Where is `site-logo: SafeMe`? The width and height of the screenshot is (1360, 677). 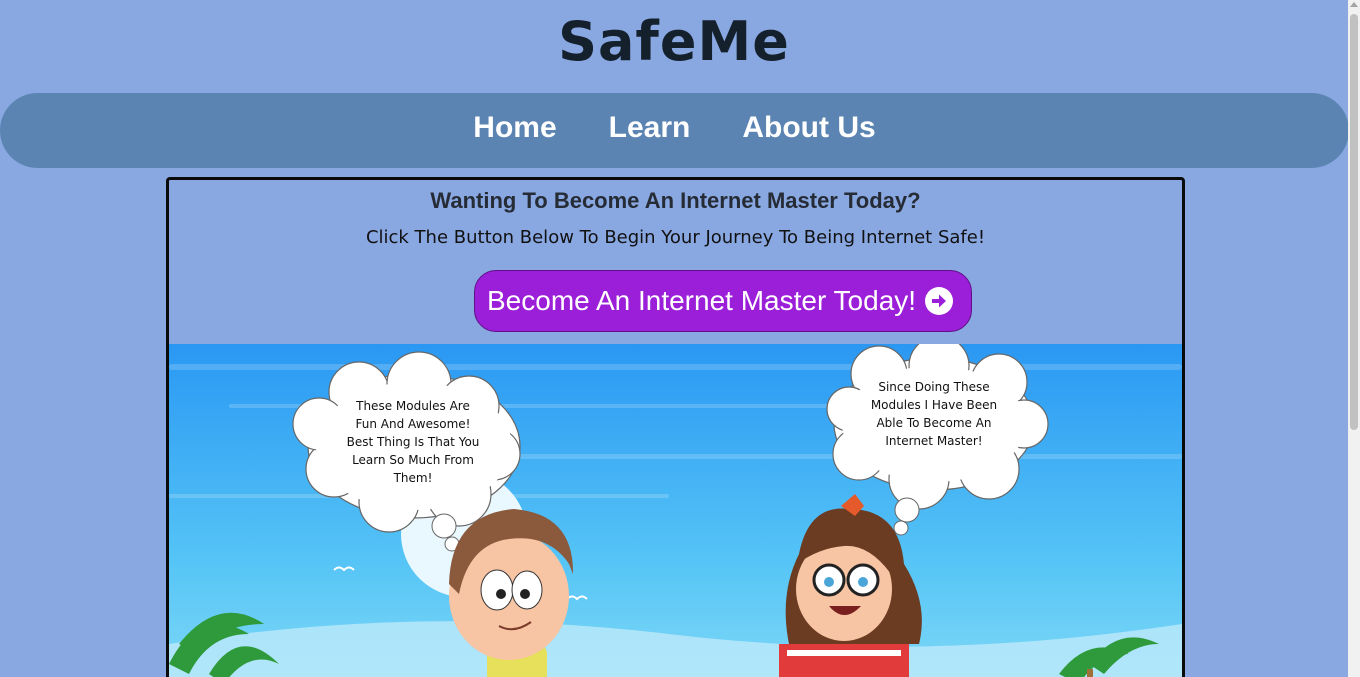
site-logo: SafeMe is located at coordinates (674, 41).